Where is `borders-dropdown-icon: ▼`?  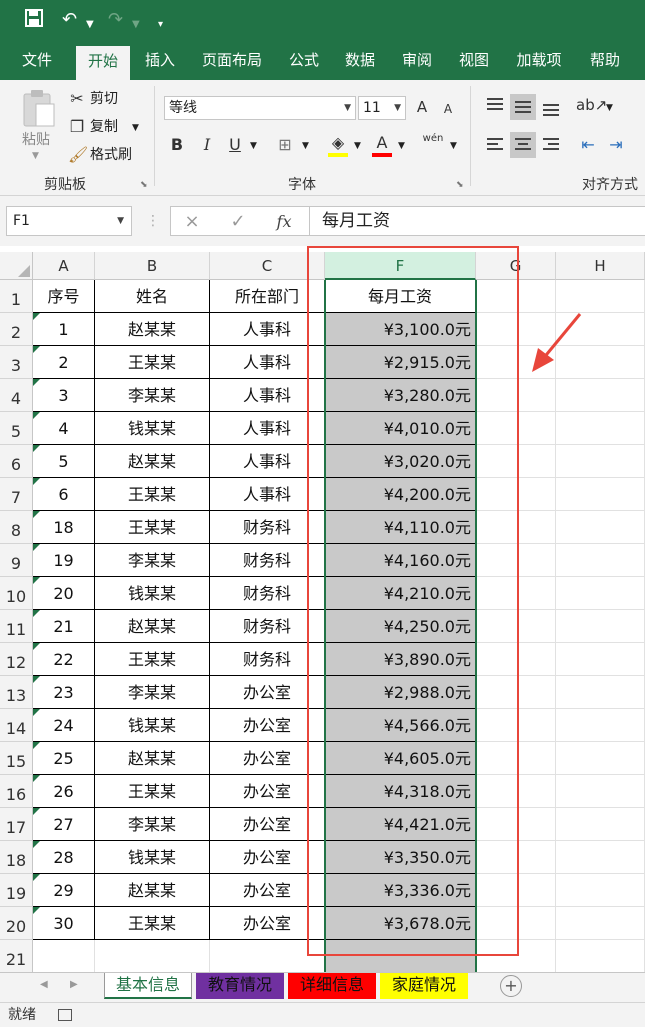 borders-dropdown-icon: ▼ is located at coordinates (305, 146).